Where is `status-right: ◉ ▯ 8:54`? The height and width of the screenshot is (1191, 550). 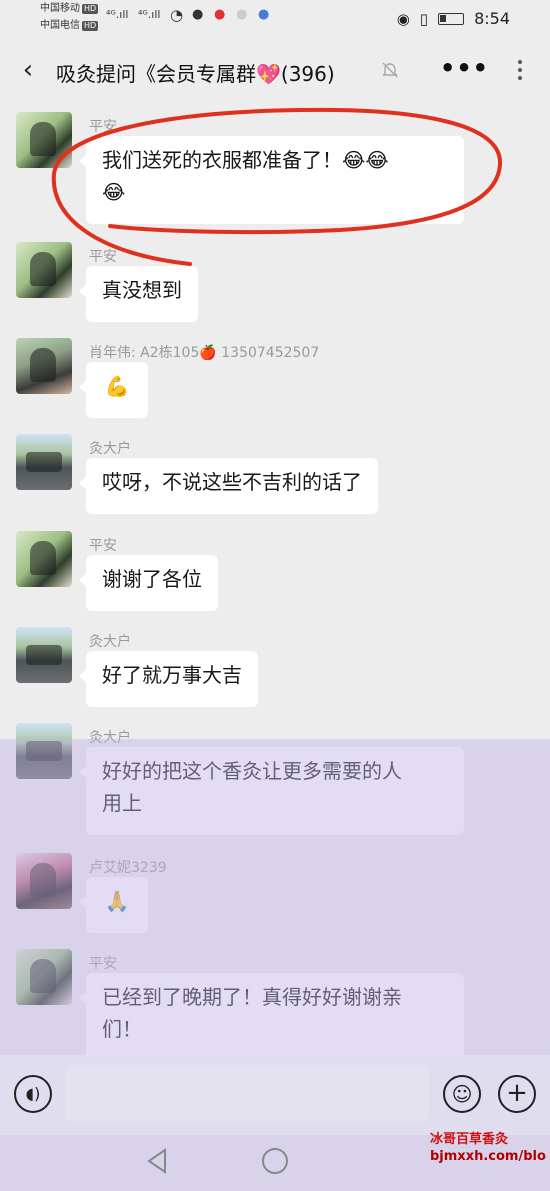
status-right: ◉ ▯ 8:54 is located at coordinates (453, 18).